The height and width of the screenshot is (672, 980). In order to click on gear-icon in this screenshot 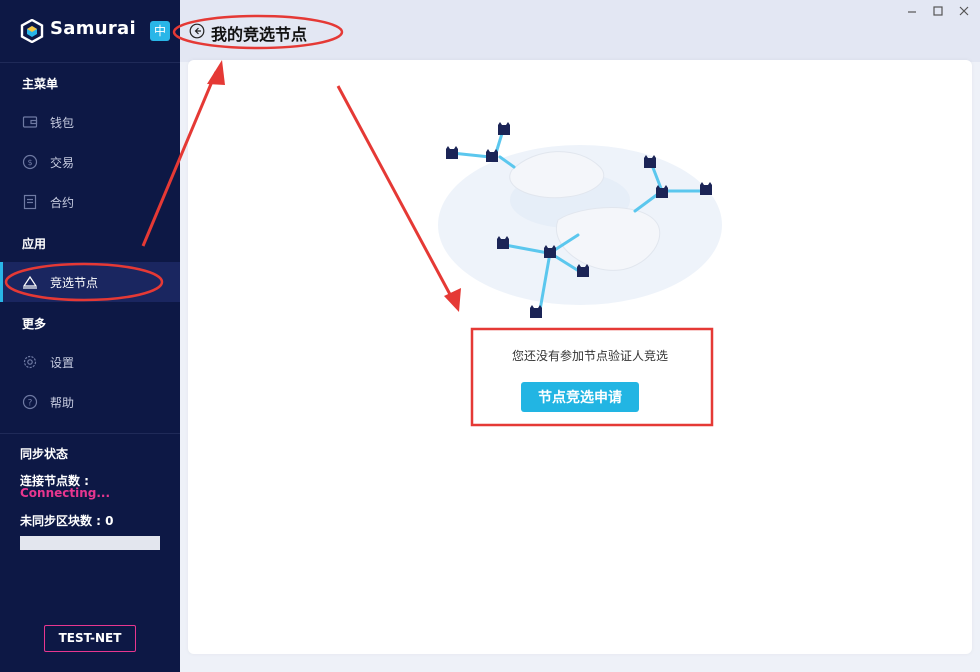, I will do `click(30, 362)`.